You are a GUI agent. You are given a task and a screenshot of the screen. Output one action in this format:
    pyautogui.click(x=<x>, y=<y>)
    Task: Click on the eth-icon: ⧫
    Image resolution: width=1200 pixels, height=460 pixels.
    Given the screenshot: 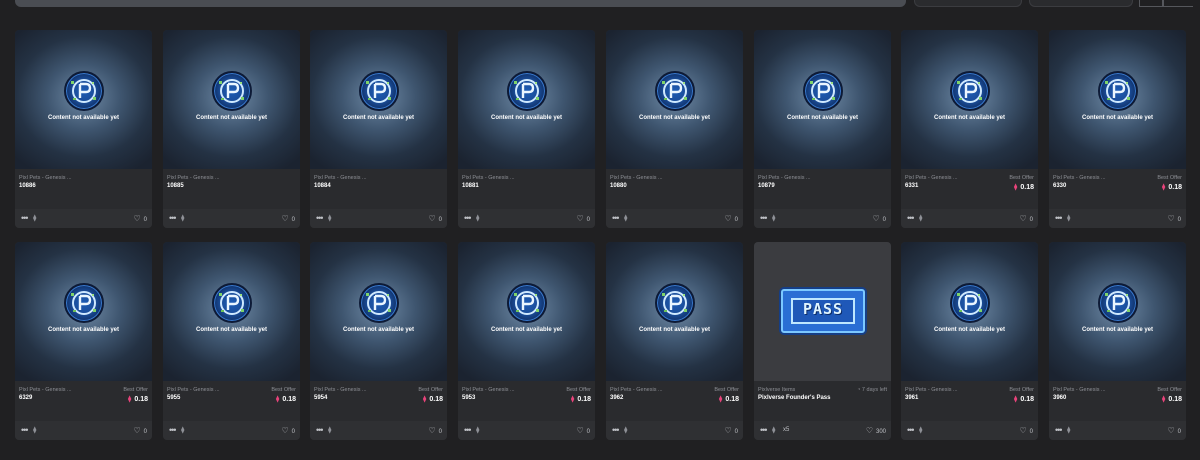 What is the action you would take?
    pyautogui.click(x=277, y=399)
    